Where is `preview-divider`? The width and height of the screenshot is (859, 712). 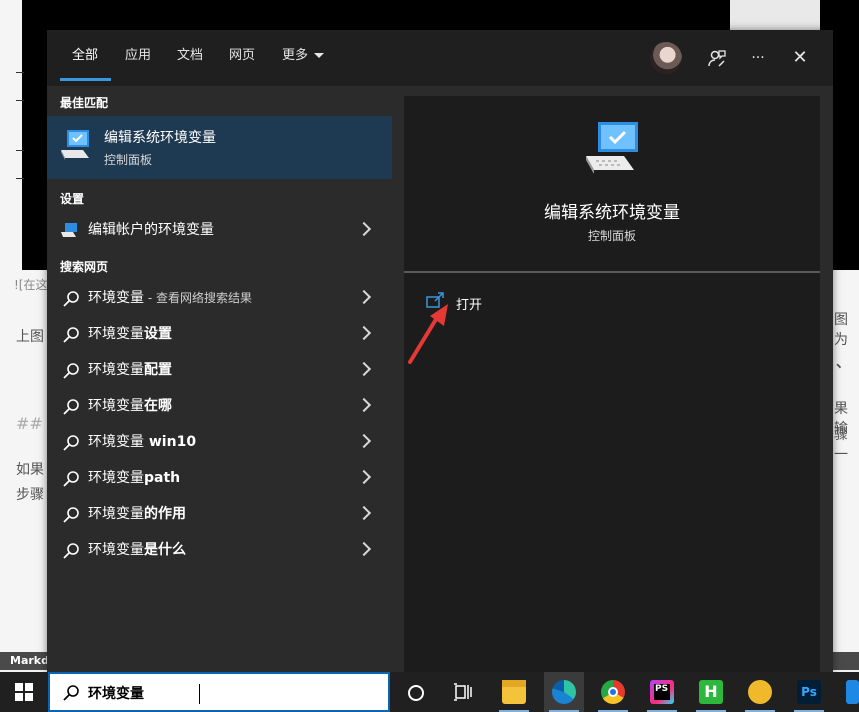 preview-divider is located at coordinates (612, 272).